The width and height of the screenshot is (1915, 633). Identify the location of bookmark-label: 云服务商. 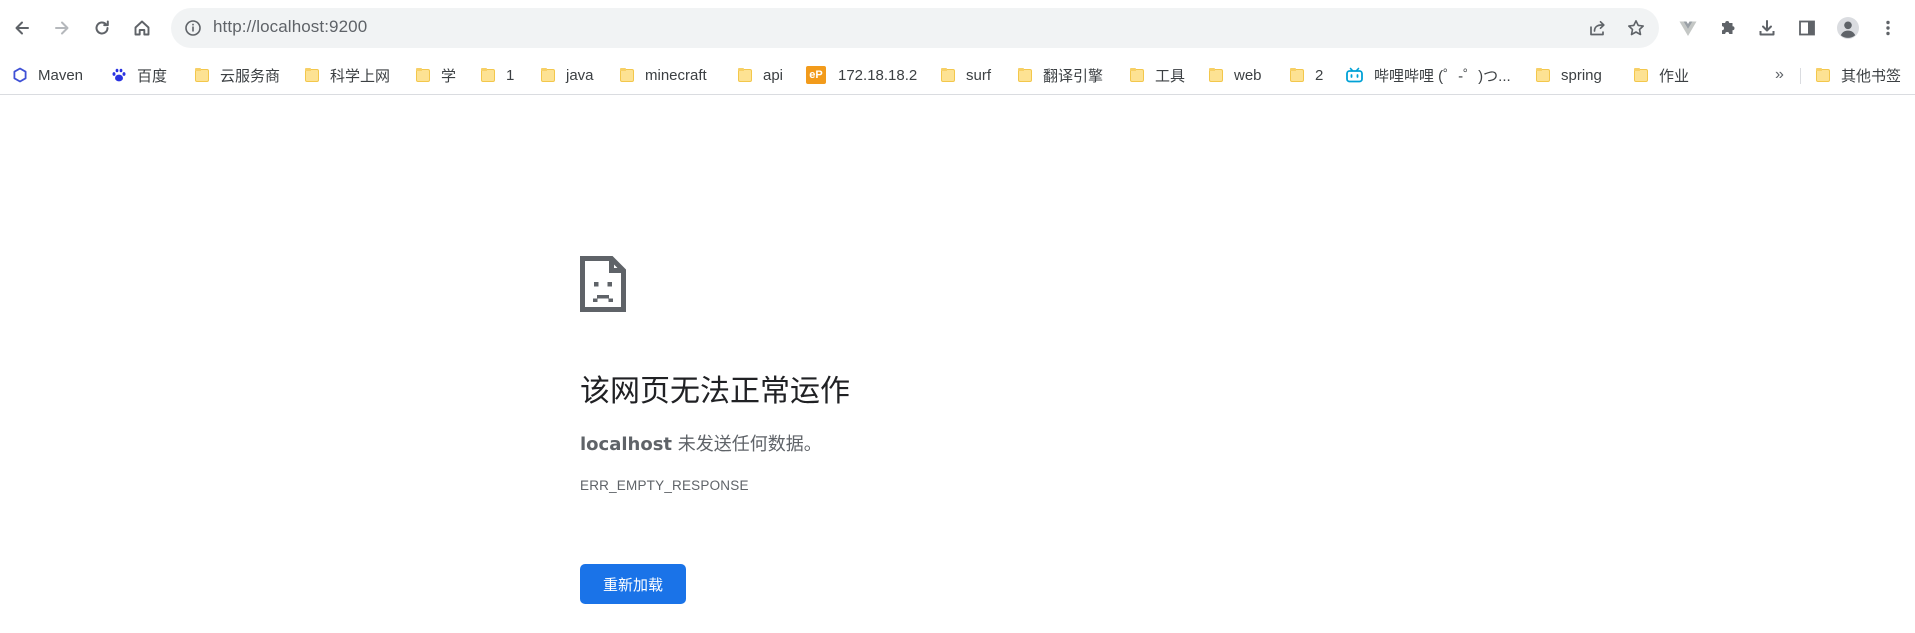
(250, 76).